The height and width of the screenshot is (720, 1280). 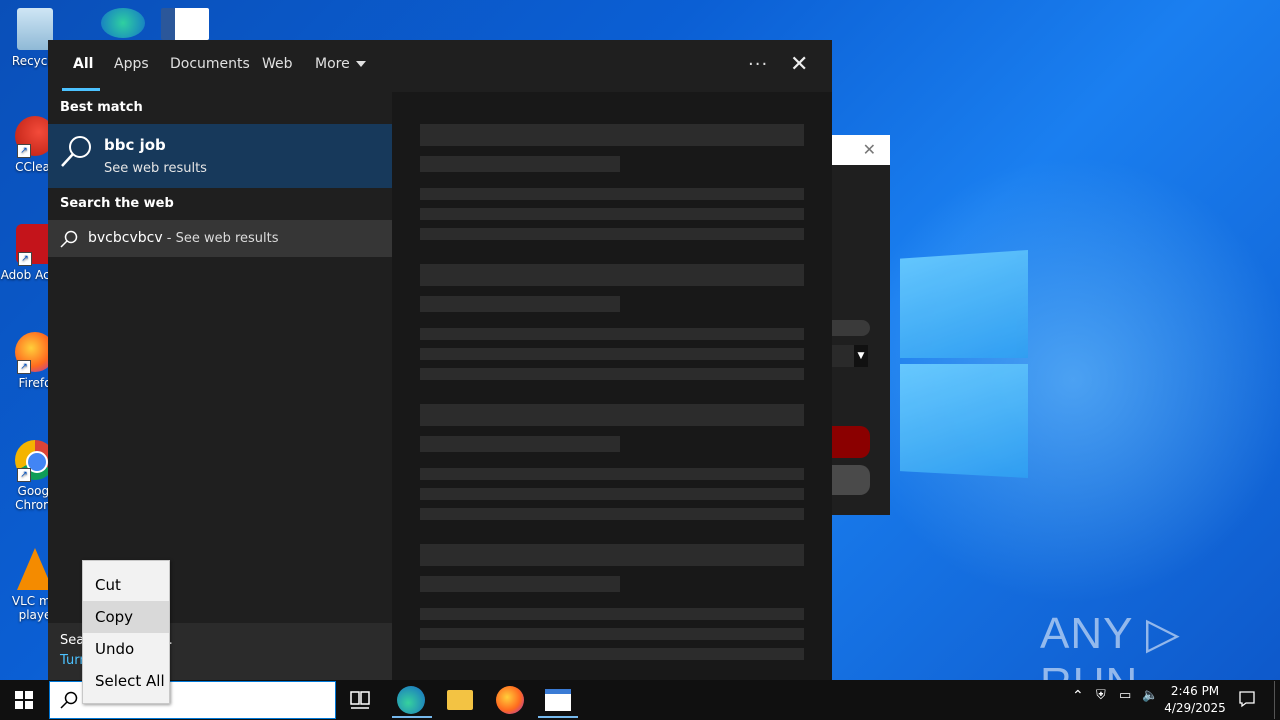 What do you see at coordinates (861, 356) in the screenshot?
I see `chevron-down-icon: ▼` at bounding box center [861, 356].